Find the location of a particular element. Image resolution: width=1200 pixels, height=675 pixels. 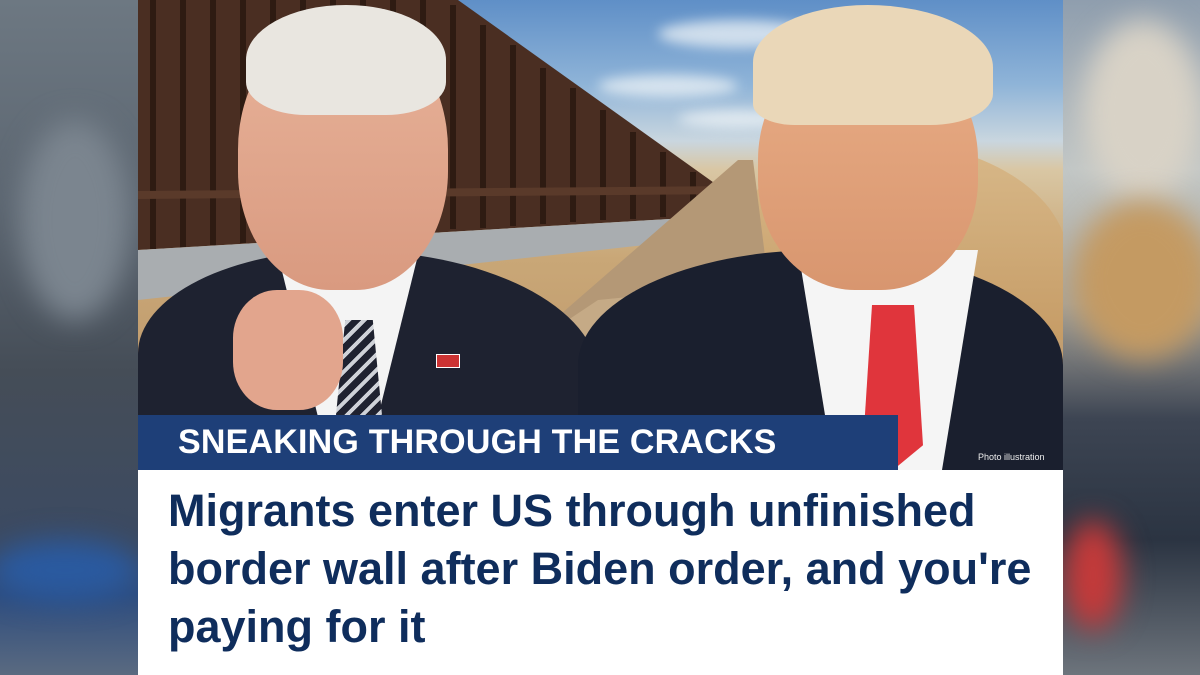

headline-banner: SNEAKING THROUGH THE CRACKS is located at coordinates (518, 442).